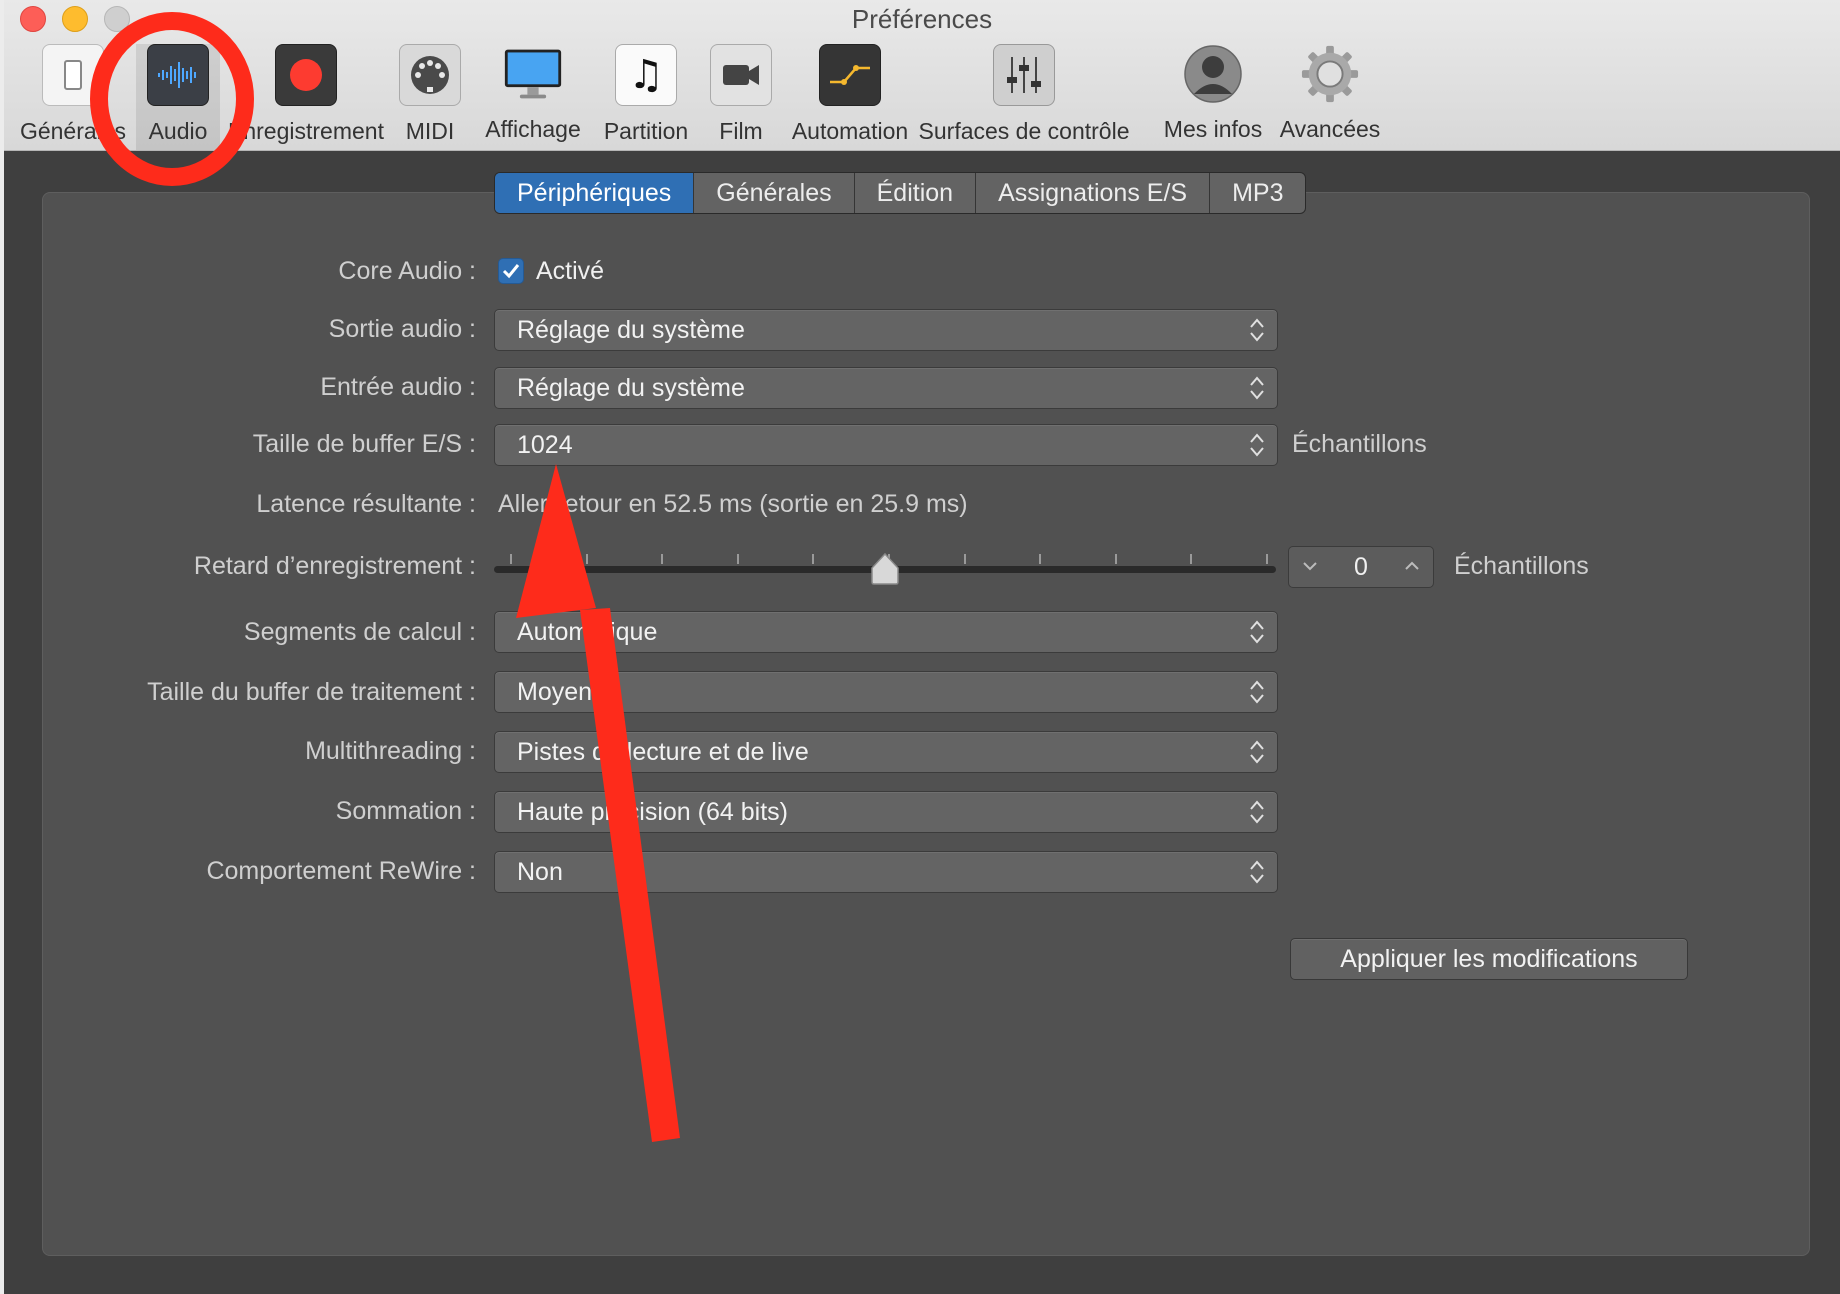  Describe the element at coordinates (359, 632) in the screenshot. I see `segments-label: Segments de calcul :` at that location.